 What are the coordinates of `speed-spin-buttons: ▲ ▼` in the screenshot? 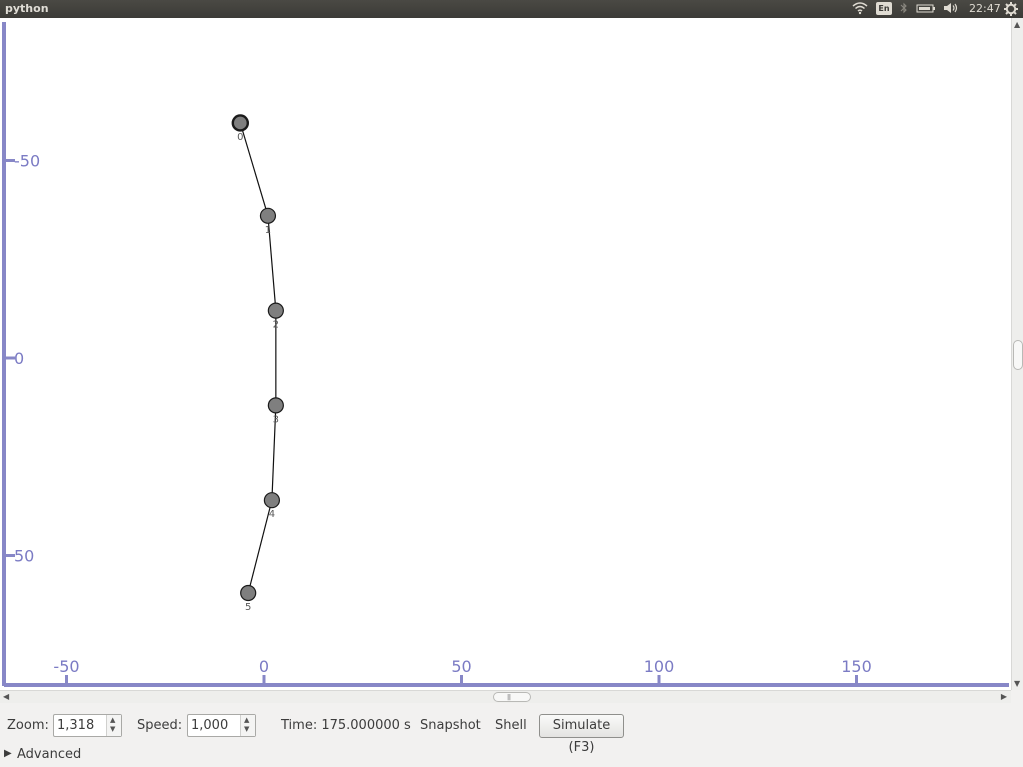 It's located at (247, 725).